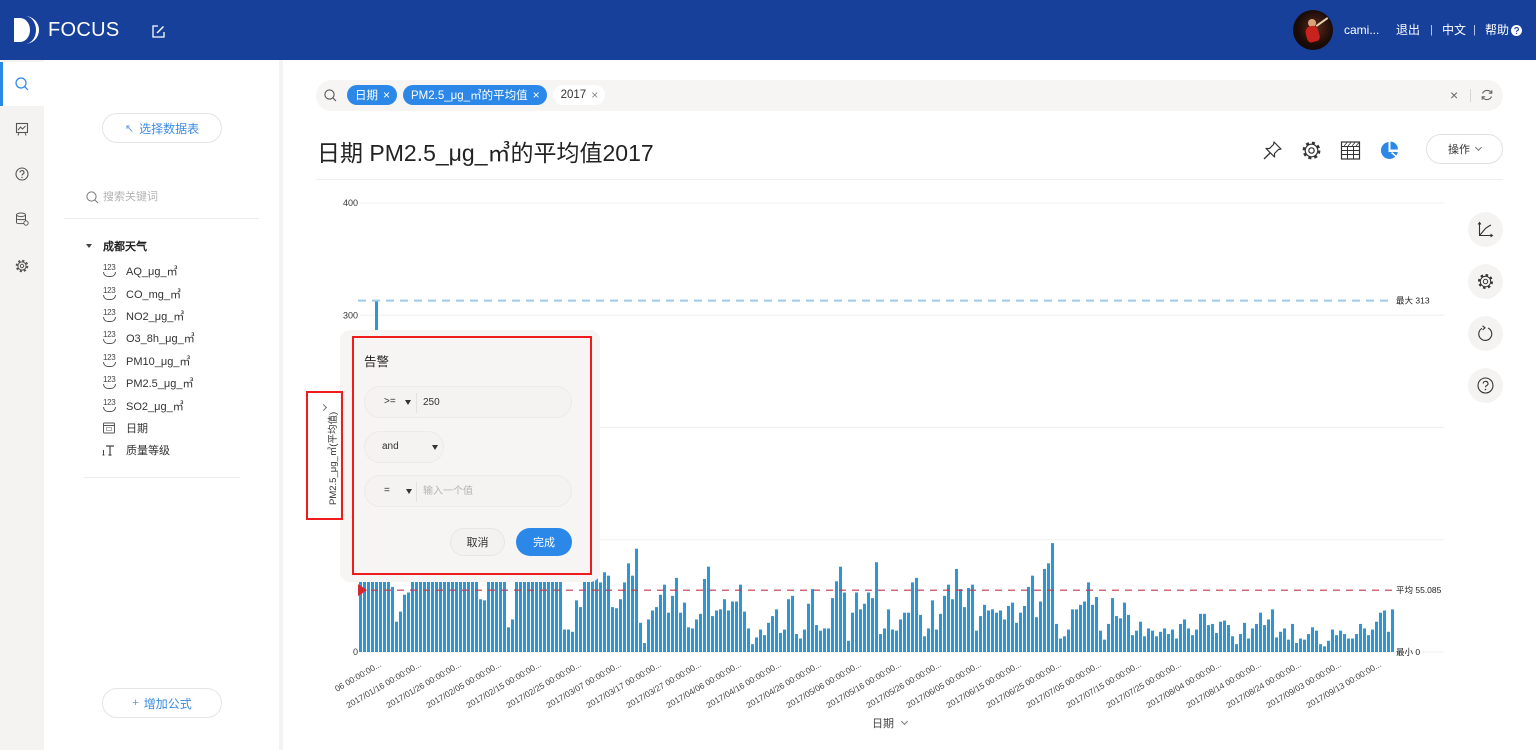  What do you see at coordinates (485, 153) in the screenshot?
I see `page-title: 日期 PM2.5_μg_㎥的平均值2017` at bounding box center [485, 153].